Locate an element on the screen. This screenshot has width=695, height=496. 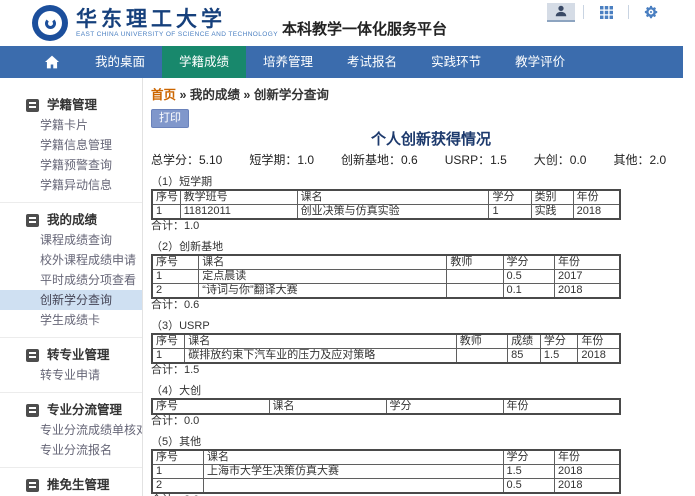
breadcrumb: 首页 » 我的成绩 » 创新学分查询 is located at coordinates (423, 93).